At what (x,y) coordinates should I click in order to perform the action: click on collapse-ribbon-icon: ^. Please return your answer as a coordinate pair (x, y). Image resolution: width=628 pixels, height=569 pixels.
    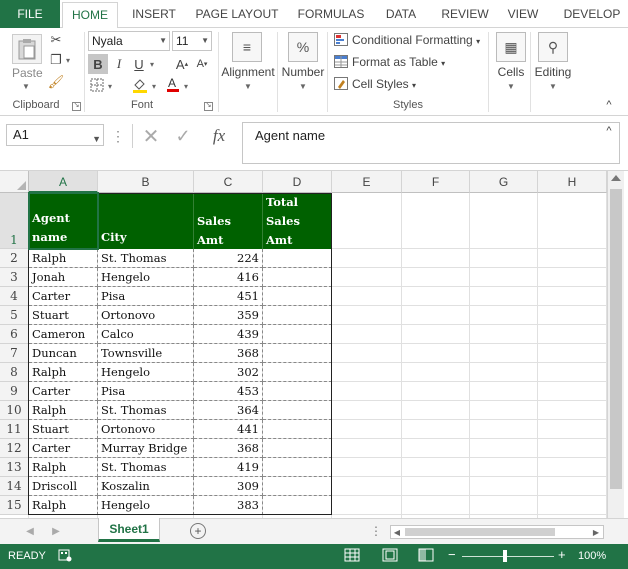
    Looking at the image, I should click on (609, 105).